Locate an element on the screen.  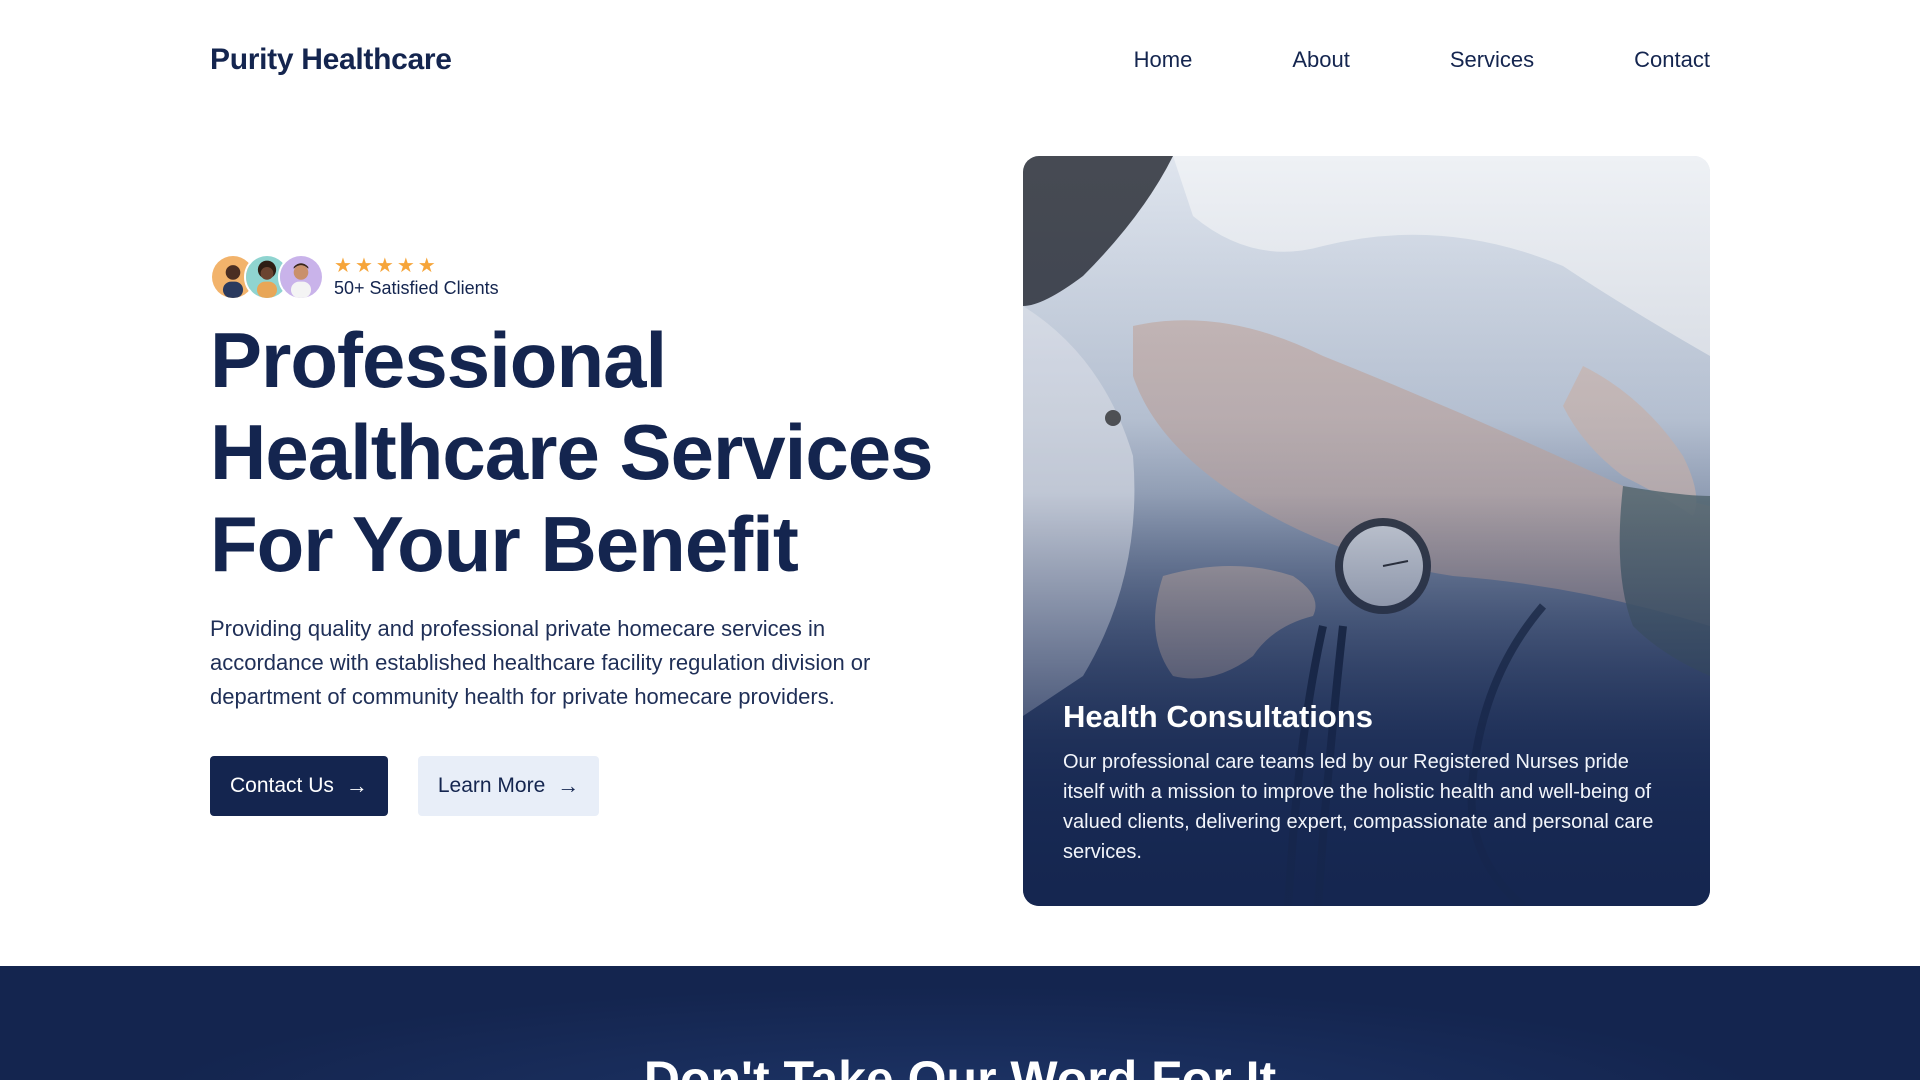
rating-block: ★ ★ ★ ★ ★ 50+ Satisfied Clients is located at coordinates (416, 277).